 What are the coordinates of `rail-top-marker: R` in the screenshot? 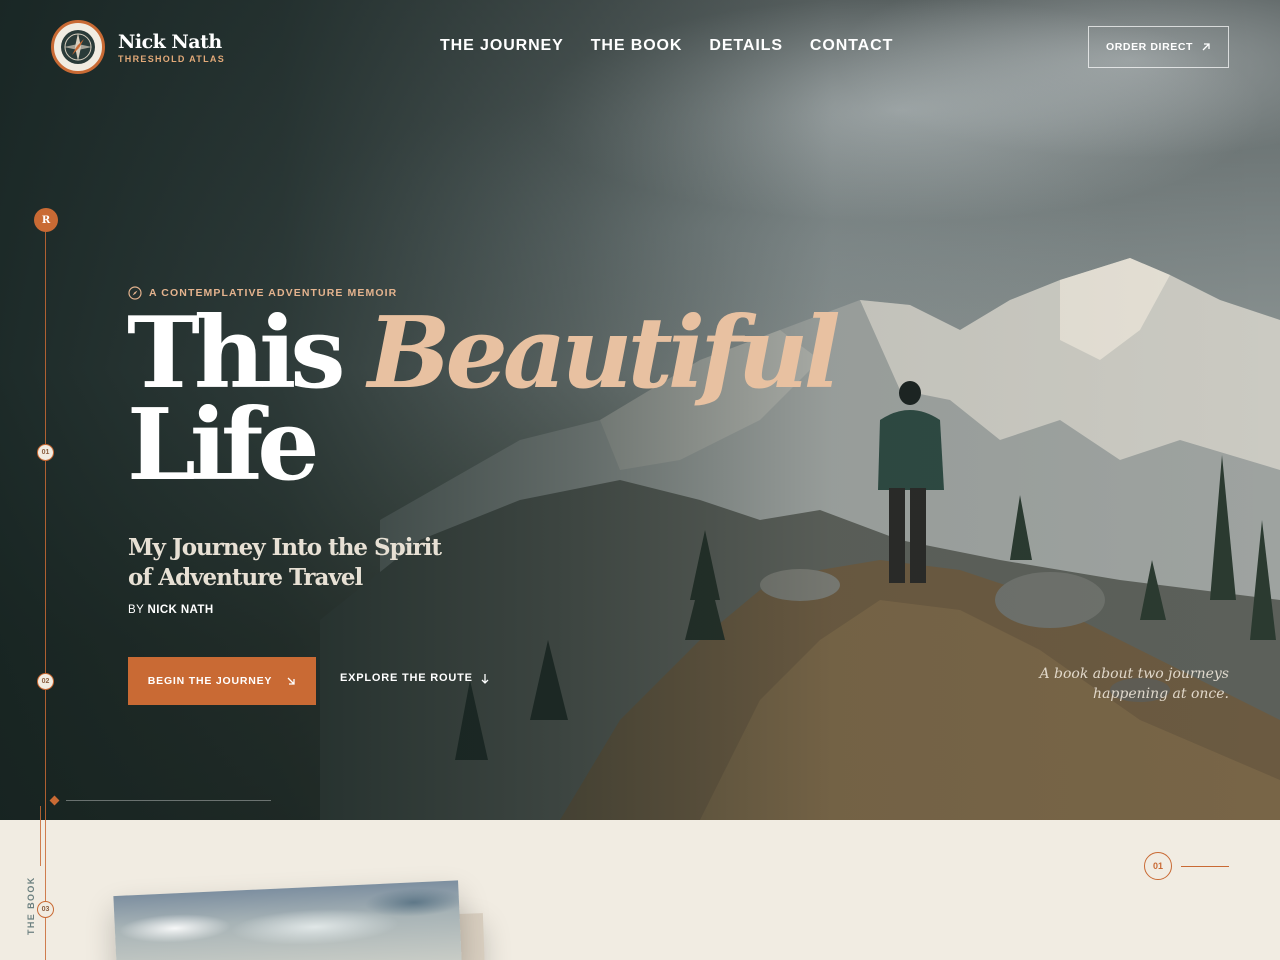 It's located at (46, 220).